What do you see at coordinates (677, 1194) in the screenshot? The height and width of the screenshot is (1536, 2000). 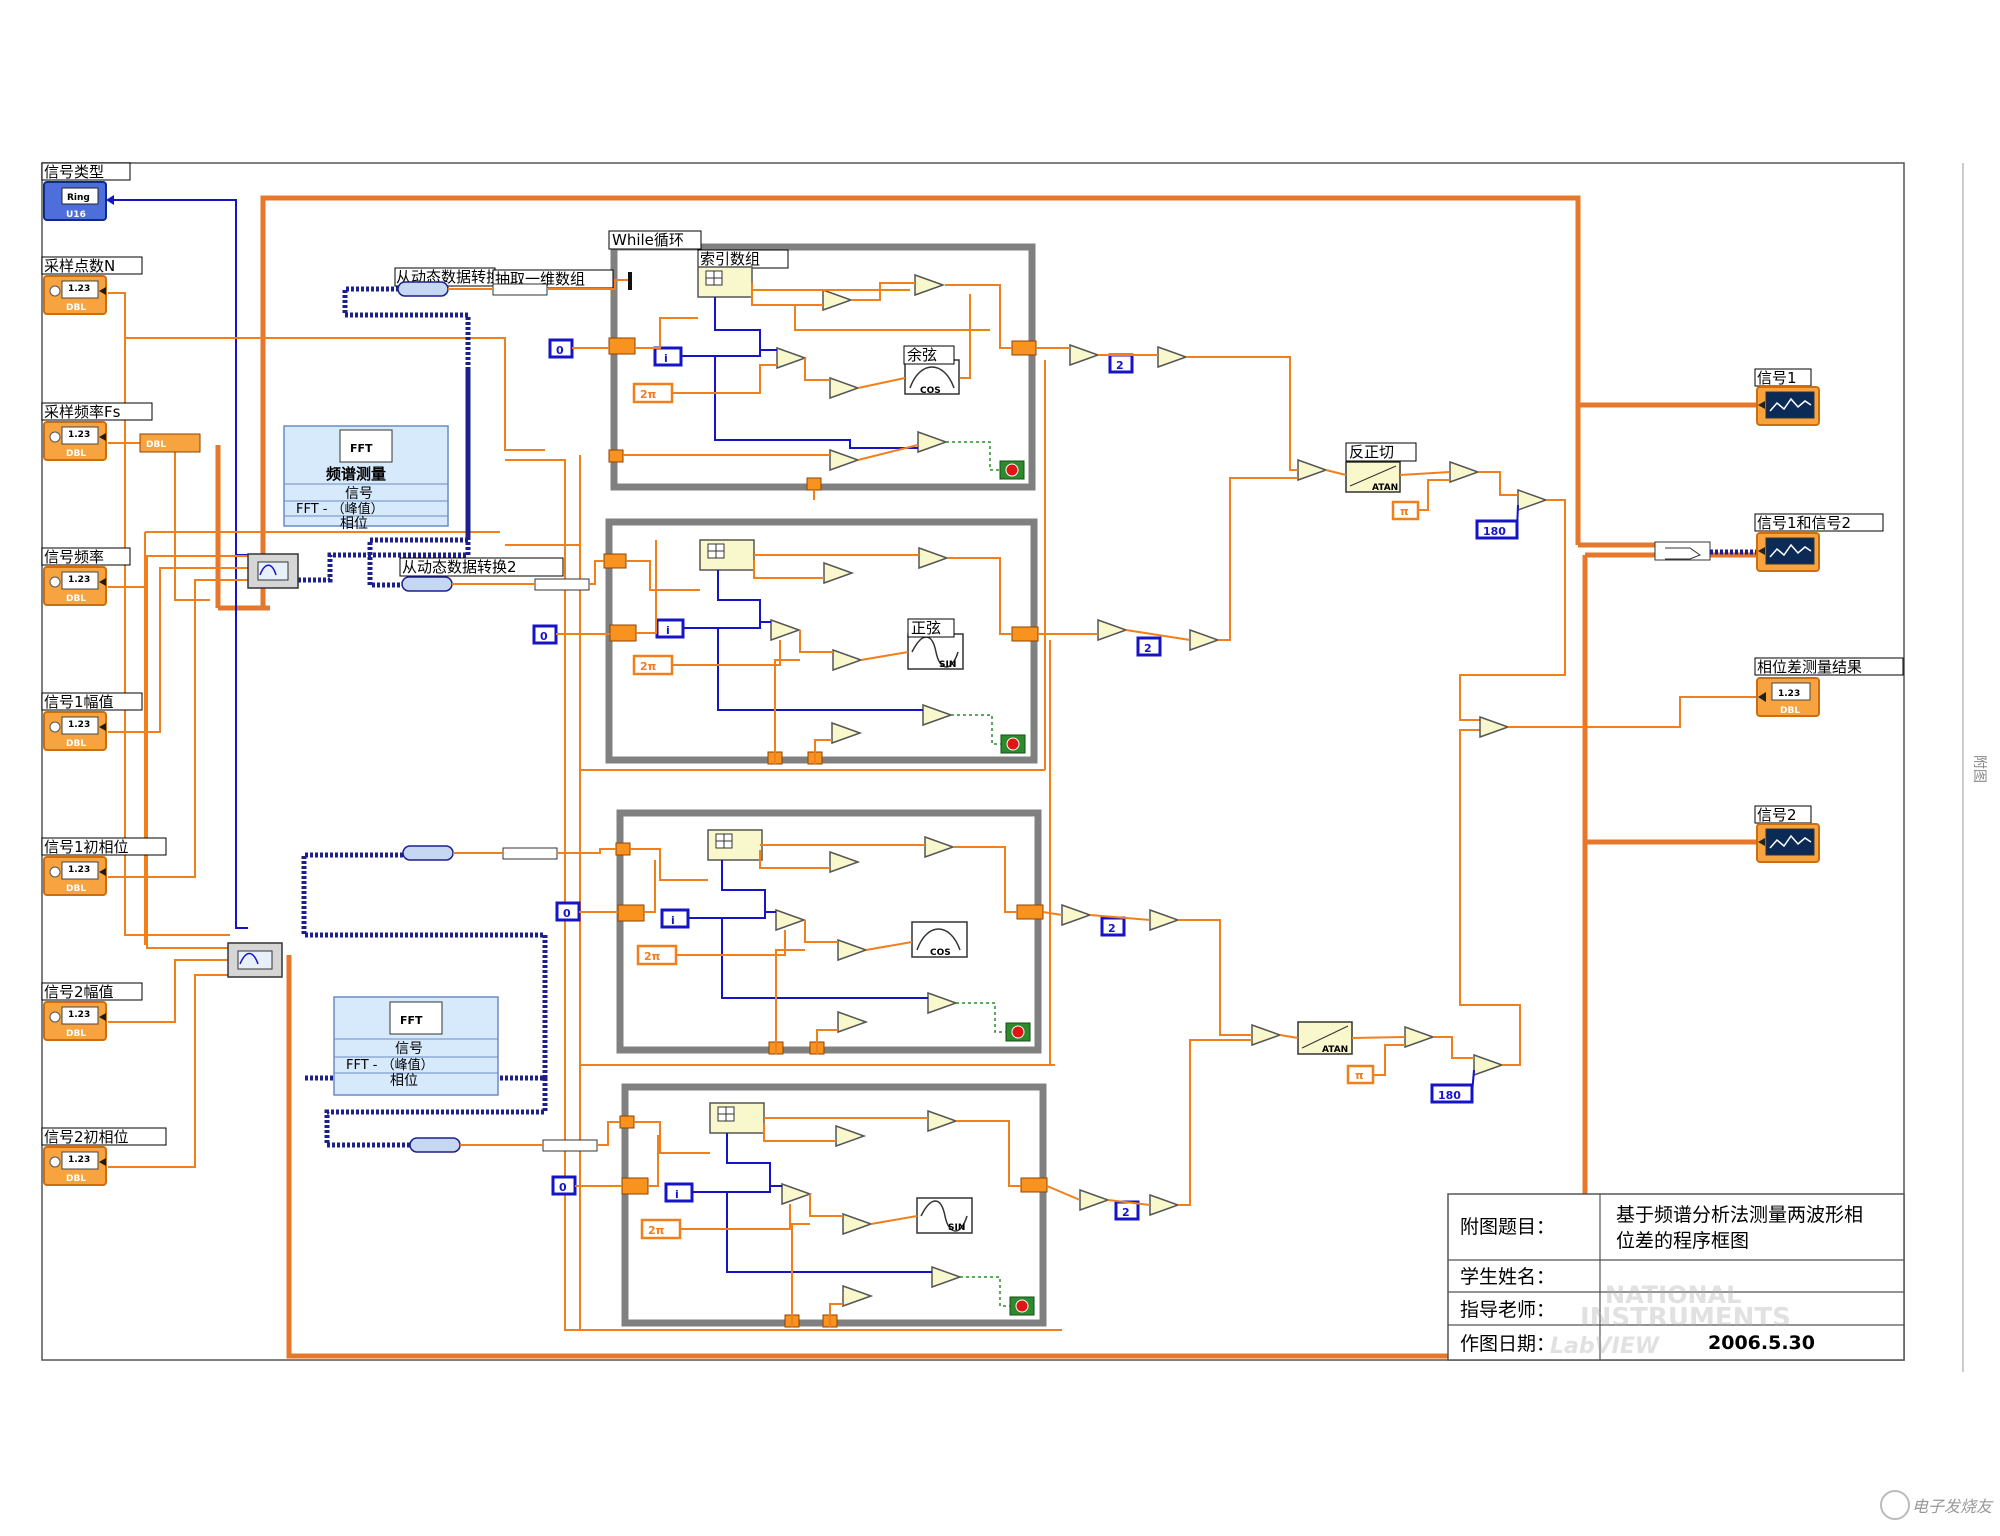 I see `i-const-4: i` at bounding box center [677, 1194].